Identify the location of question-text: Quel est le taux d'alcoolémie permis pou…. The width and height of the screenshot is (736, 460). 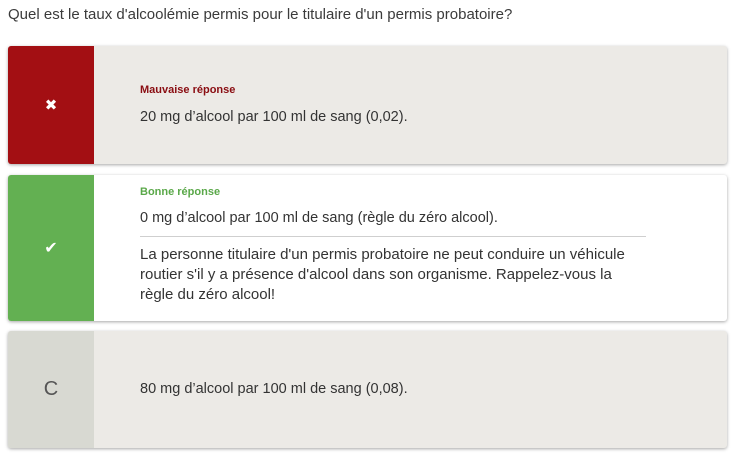
(260, 14).